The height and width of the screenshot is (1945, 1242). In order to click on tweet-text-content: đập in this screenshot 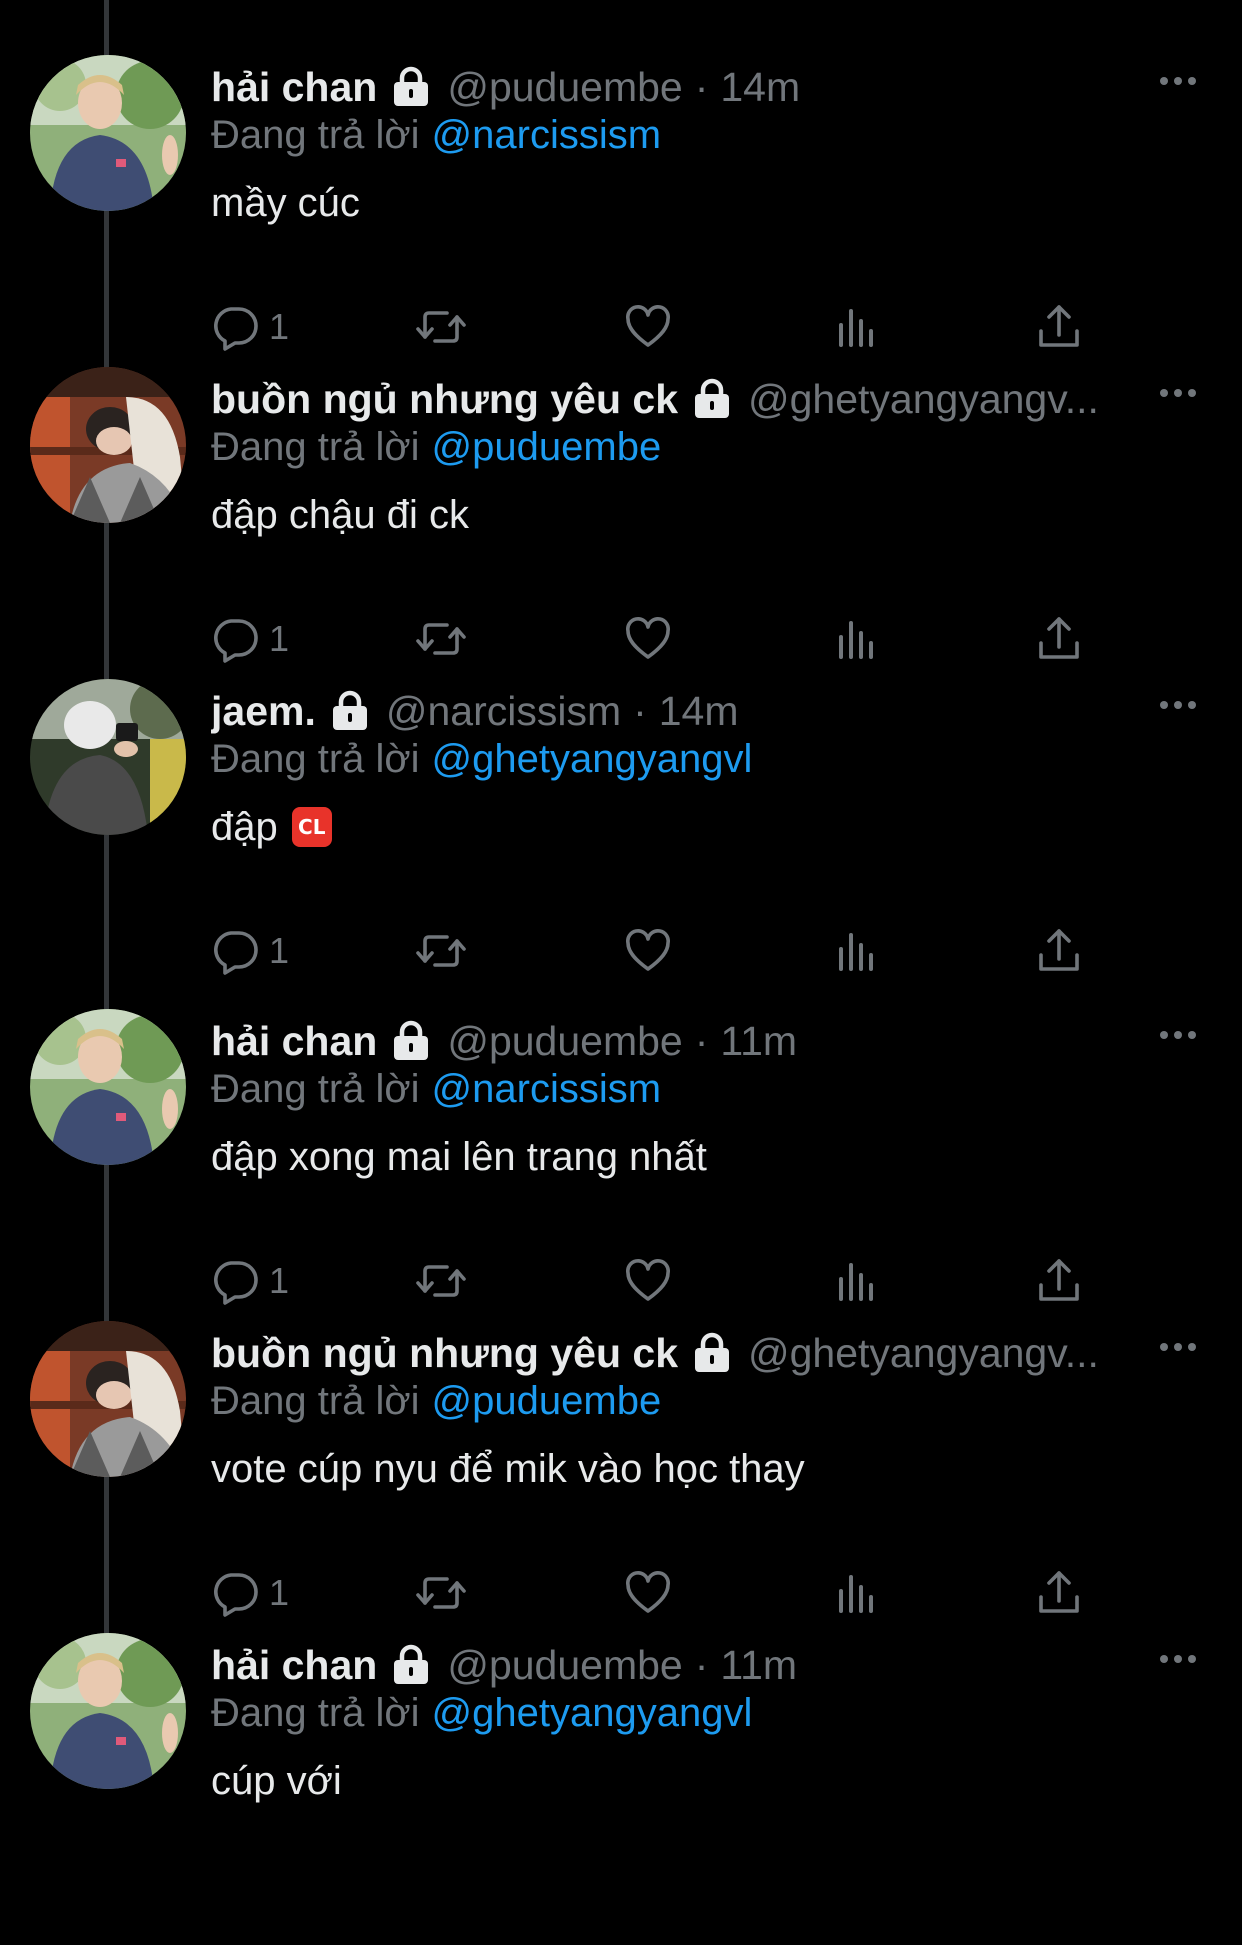, I will do `click(244, 827)`.